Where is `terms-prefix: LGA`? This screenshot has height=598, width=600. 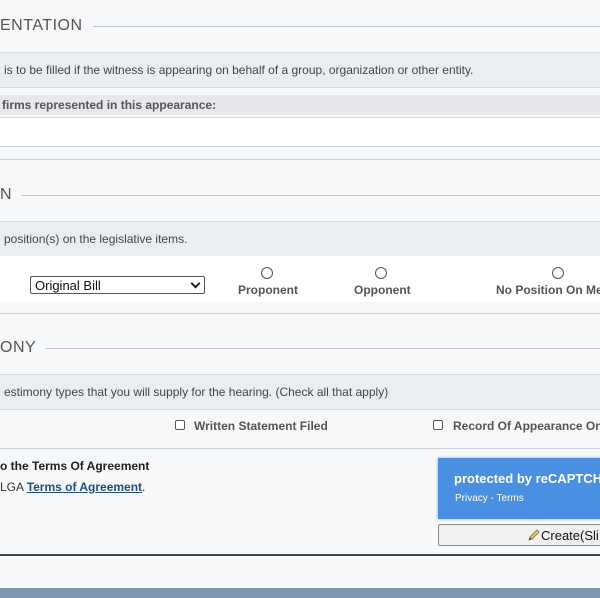
terms-prefix: LGA is located at coordinates (13, 487).